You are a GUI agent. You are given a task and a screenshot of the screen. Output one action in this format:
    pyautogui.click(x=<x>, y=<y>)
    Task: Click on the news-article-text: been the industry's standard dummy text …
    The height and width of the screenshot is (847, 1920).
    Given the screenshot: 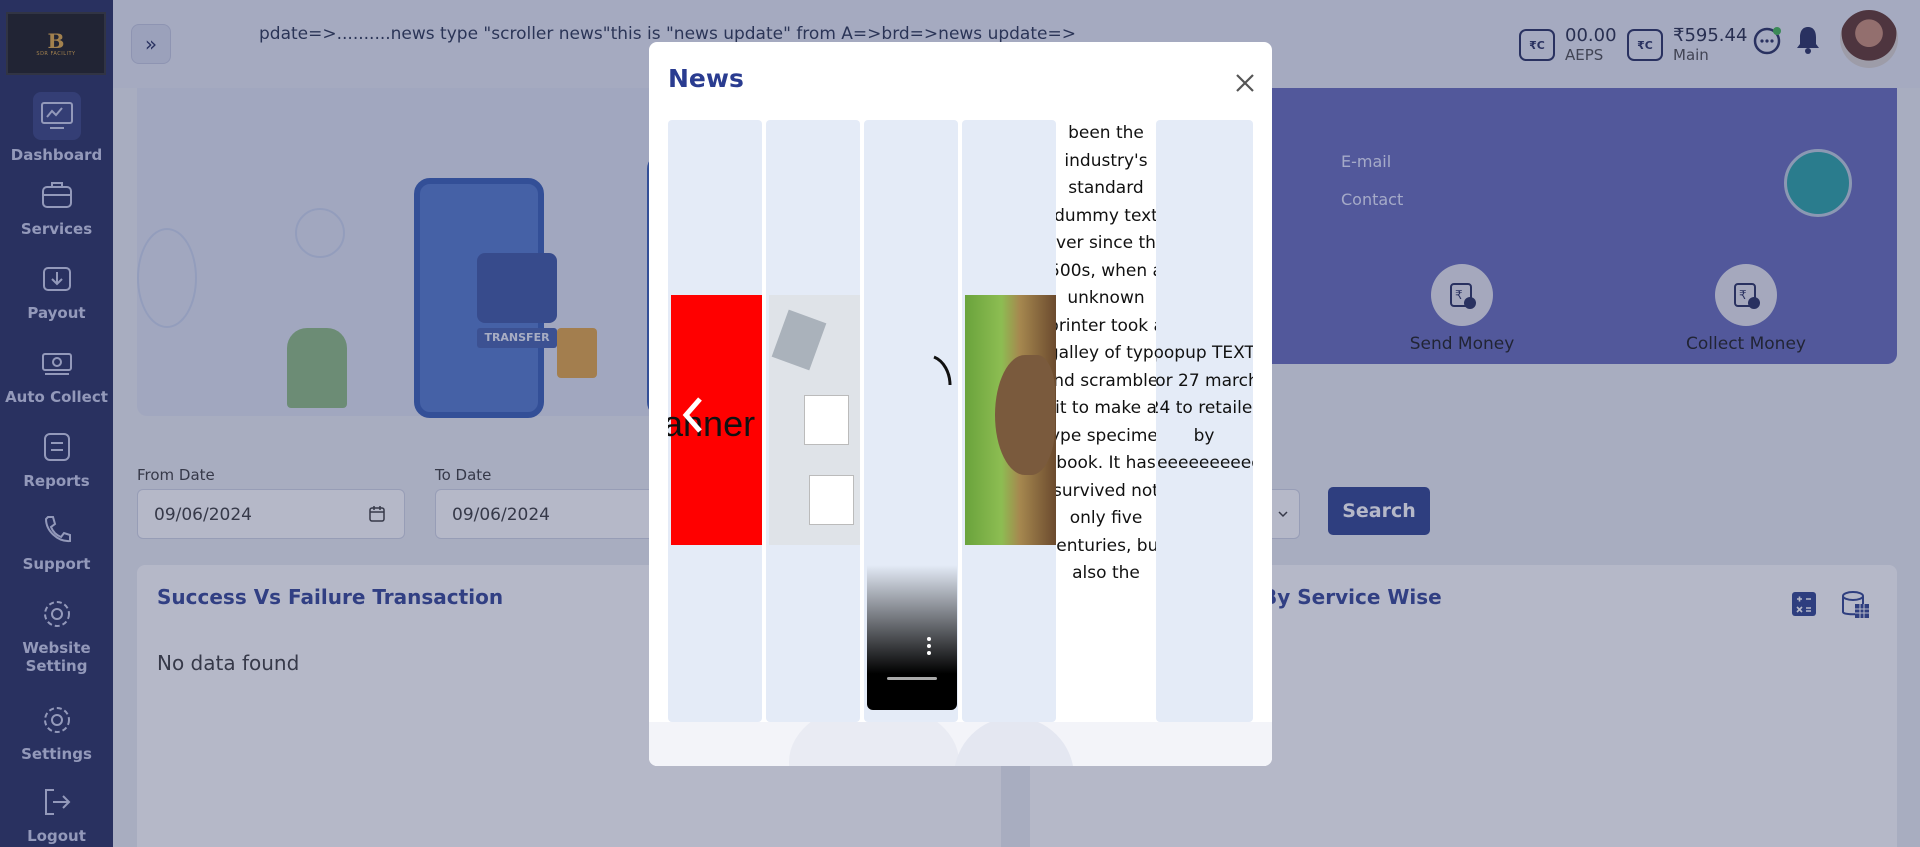 What is the action you would take?
    pyautogui.click(x=1106, y=421)
    